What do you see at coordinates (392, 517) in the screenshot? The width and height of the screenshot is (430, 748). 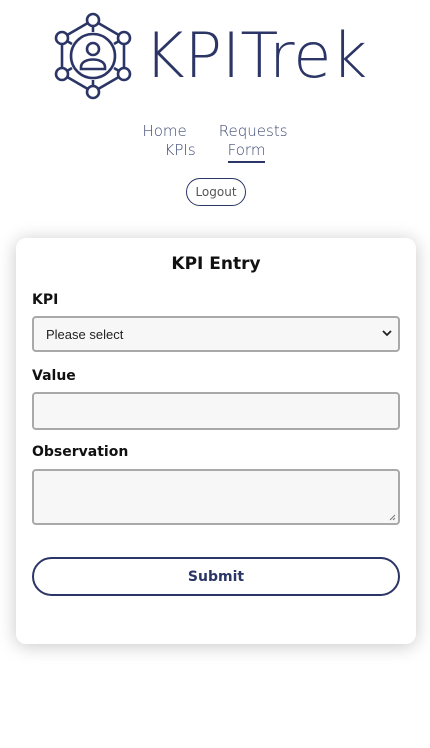 I see `resize-grip-icon` at bounding box center [392, 517].